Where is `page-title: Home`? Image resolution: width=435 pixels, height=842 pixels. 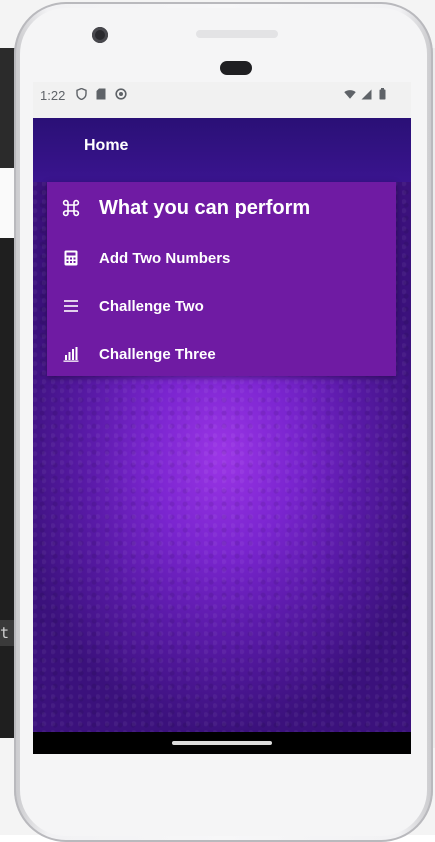
page-title: Home is located at coordinates (106, 145).